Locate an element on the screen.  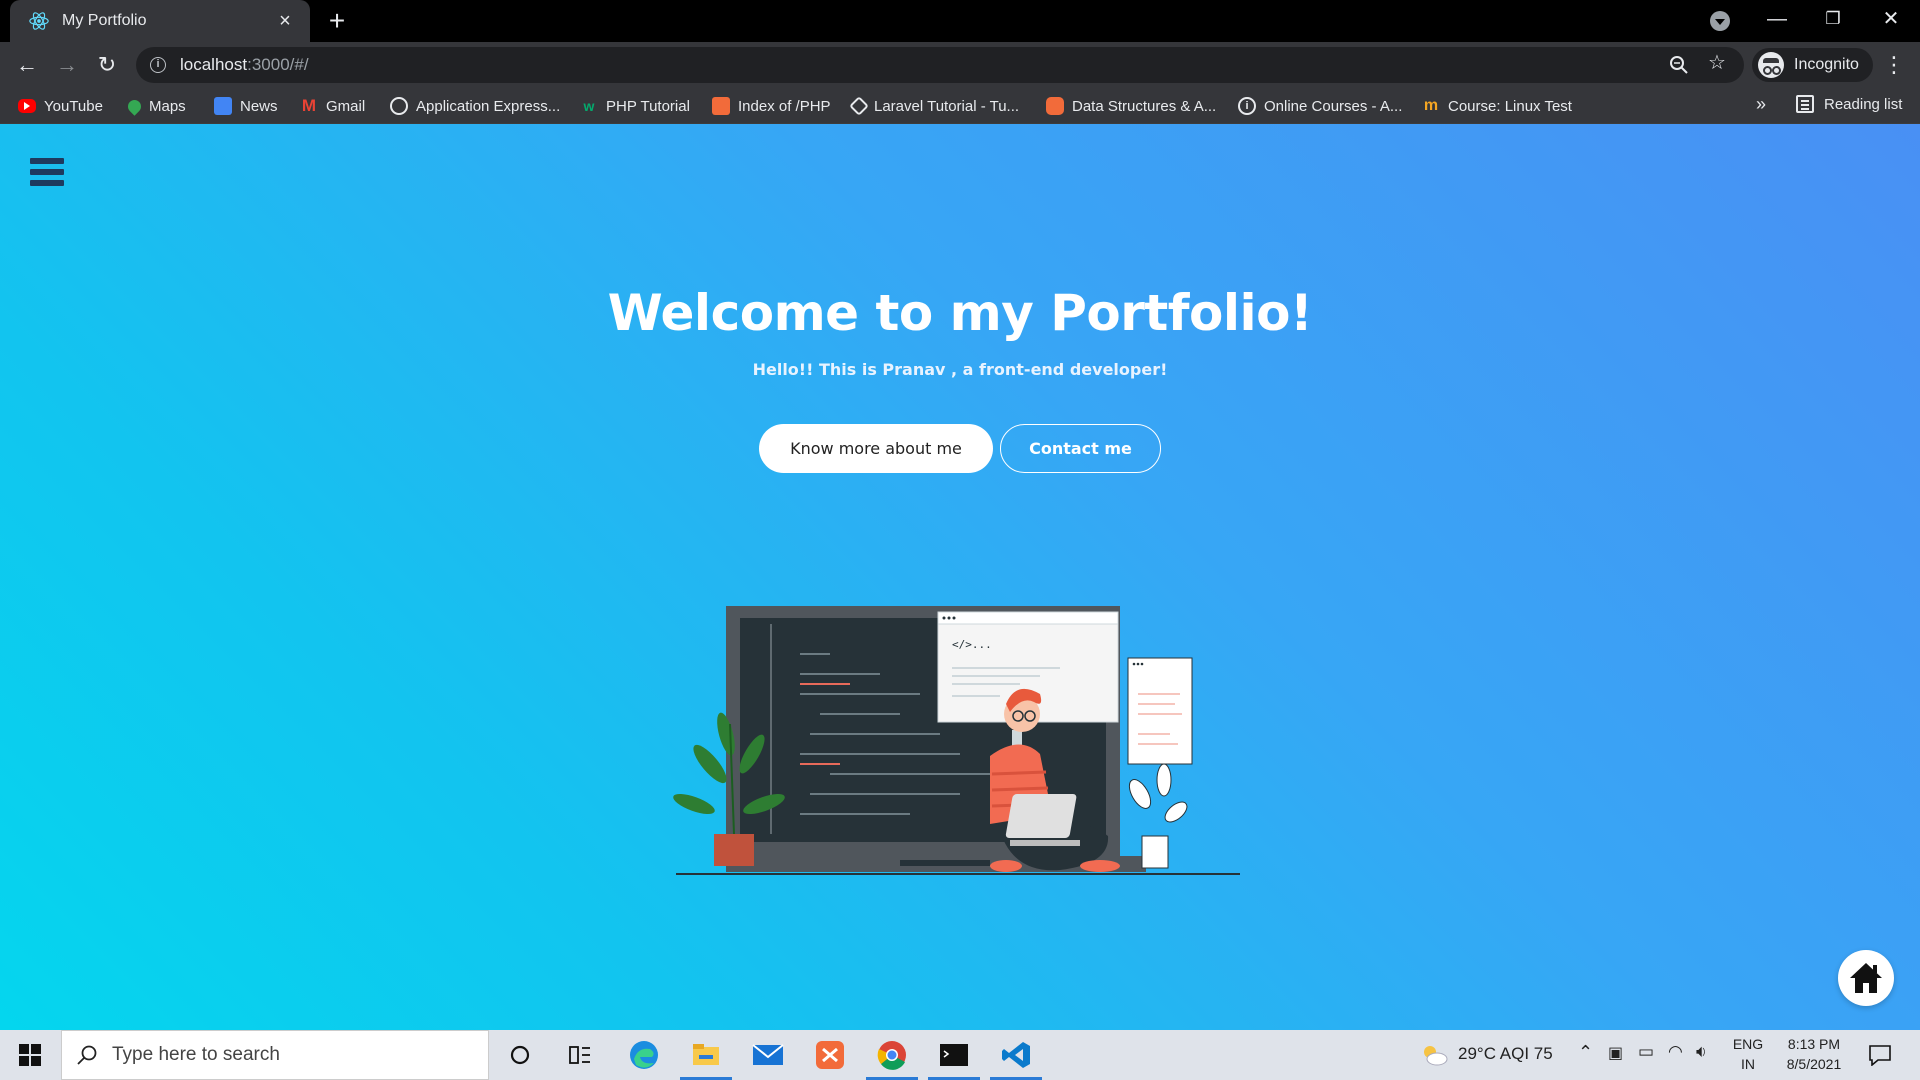
side-code-window is located at coordinates (1160, 711).